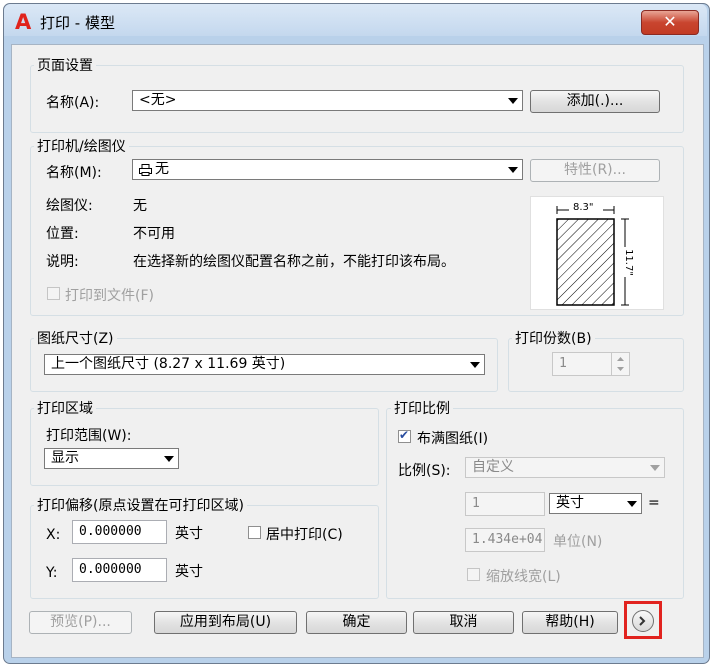 Image resolution: width=713 pixels, height=669 pixels. What do you see at coordinates (65, 408) in the screenshot?
I see `plot-area-group-label: 打印区域` at bounding box center [65, 408].